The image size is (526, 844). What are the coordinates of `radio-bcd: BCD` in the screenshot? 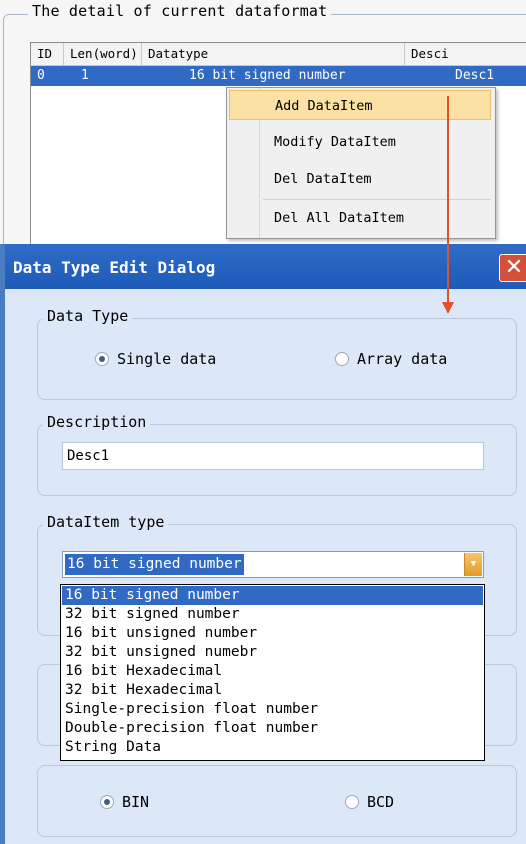 It's located at (369, 802).